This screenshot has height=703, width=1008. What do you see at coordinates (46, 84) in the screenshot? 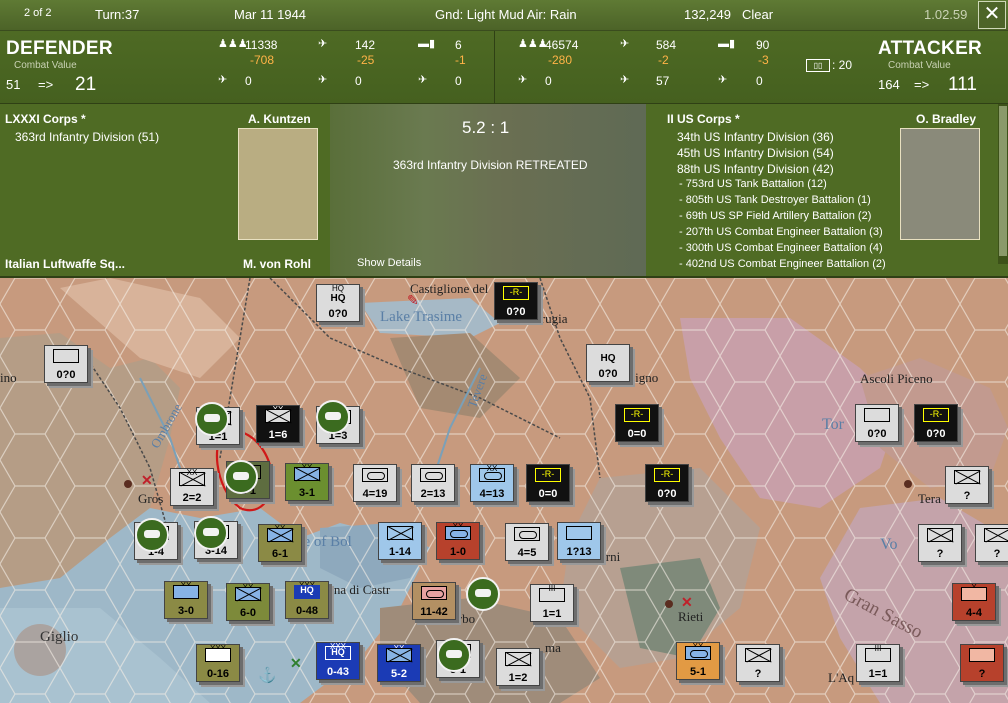
I see `defender-cv-arrow: =>` at bounding box center [46, 84].